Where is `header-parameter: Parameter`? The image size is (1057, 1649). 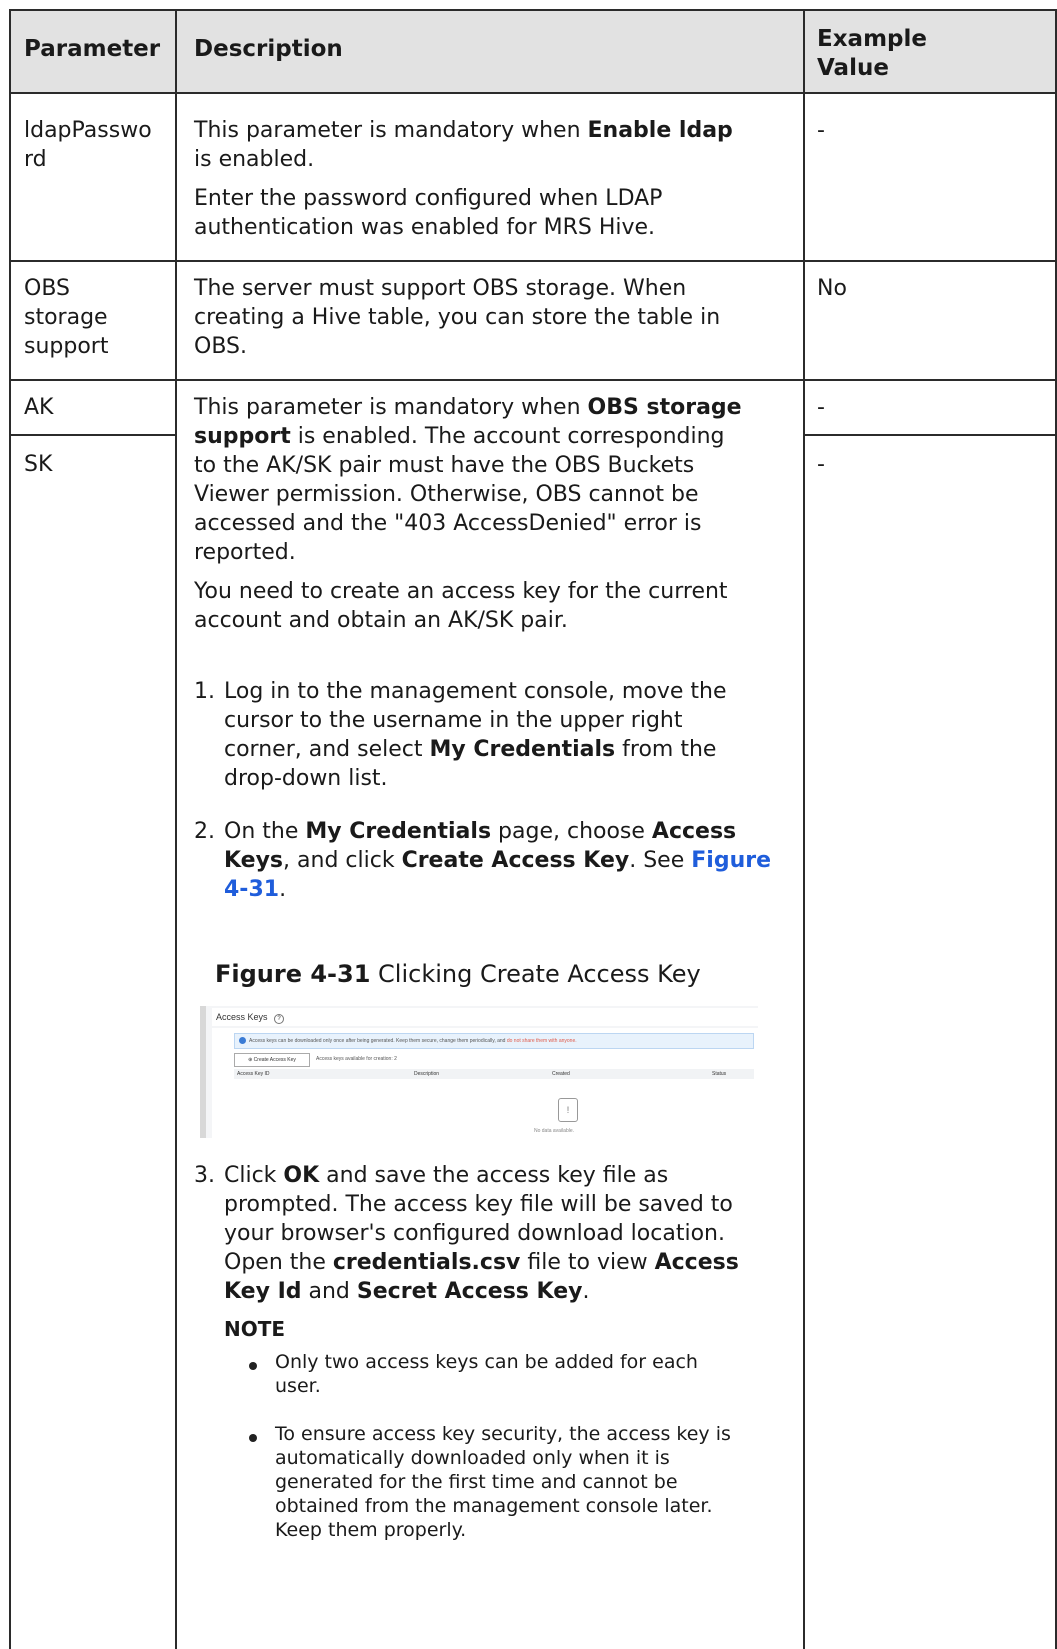 header-parameter: Parameter is located at coordinates (92, 49).